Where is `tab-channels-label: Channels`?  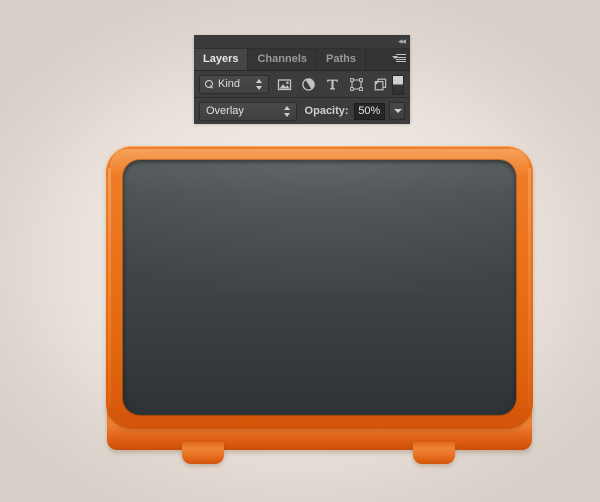 tab-channels-label: Channels is located at coordinates (282, 59).